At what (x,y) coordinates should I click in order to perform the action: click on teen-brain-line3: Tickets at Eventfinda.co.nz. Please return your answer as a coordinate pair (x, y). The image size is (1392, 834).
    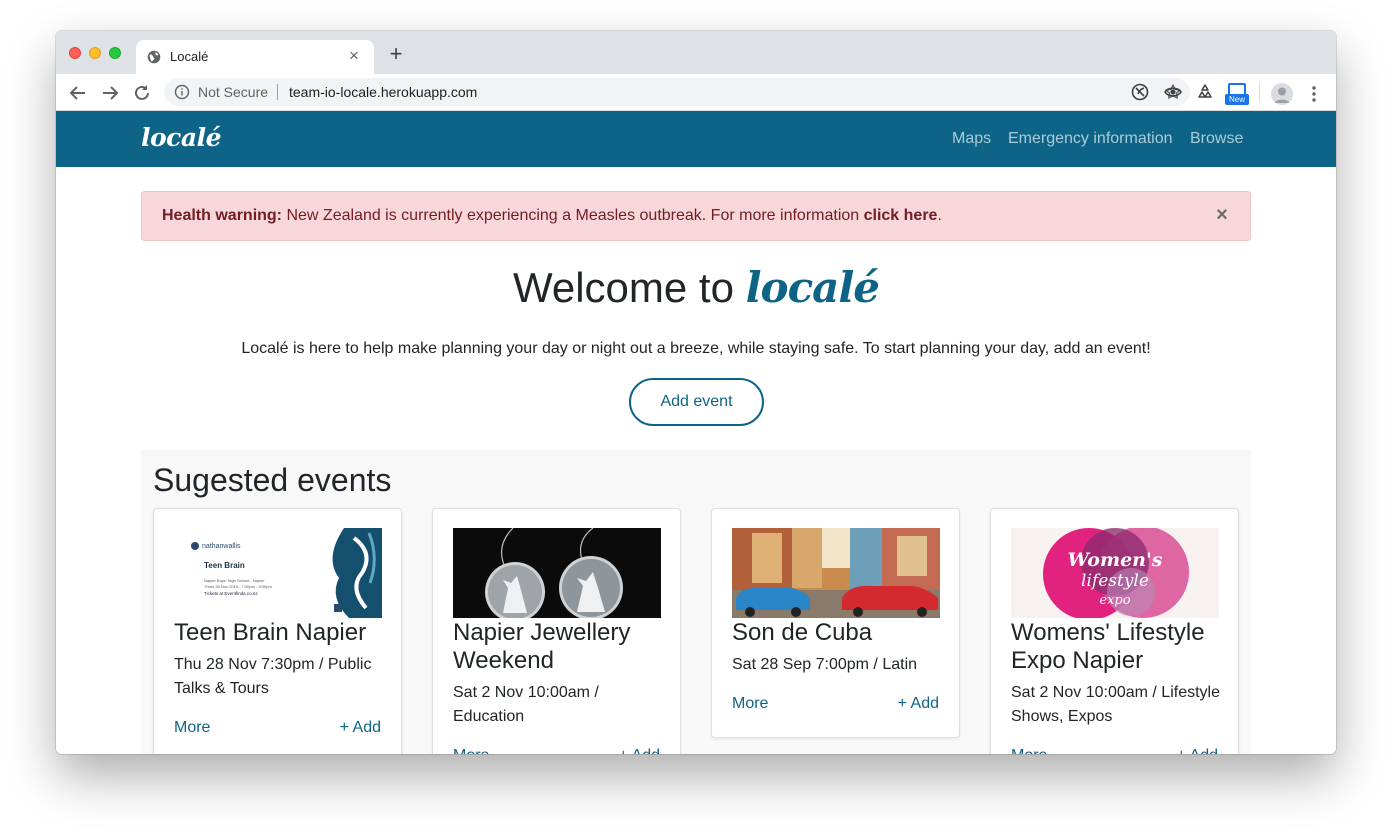
    Looking at the image, I should click on (231, 593).